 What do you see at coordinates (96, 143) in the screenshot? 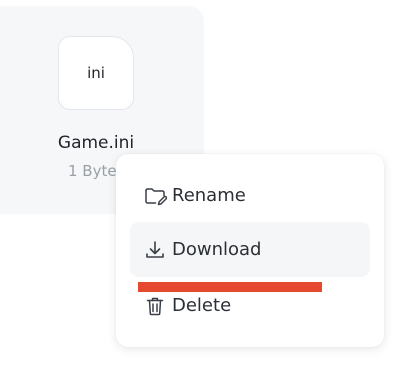
I see `file-name: Game.ini` at bounding box center [96, 143].